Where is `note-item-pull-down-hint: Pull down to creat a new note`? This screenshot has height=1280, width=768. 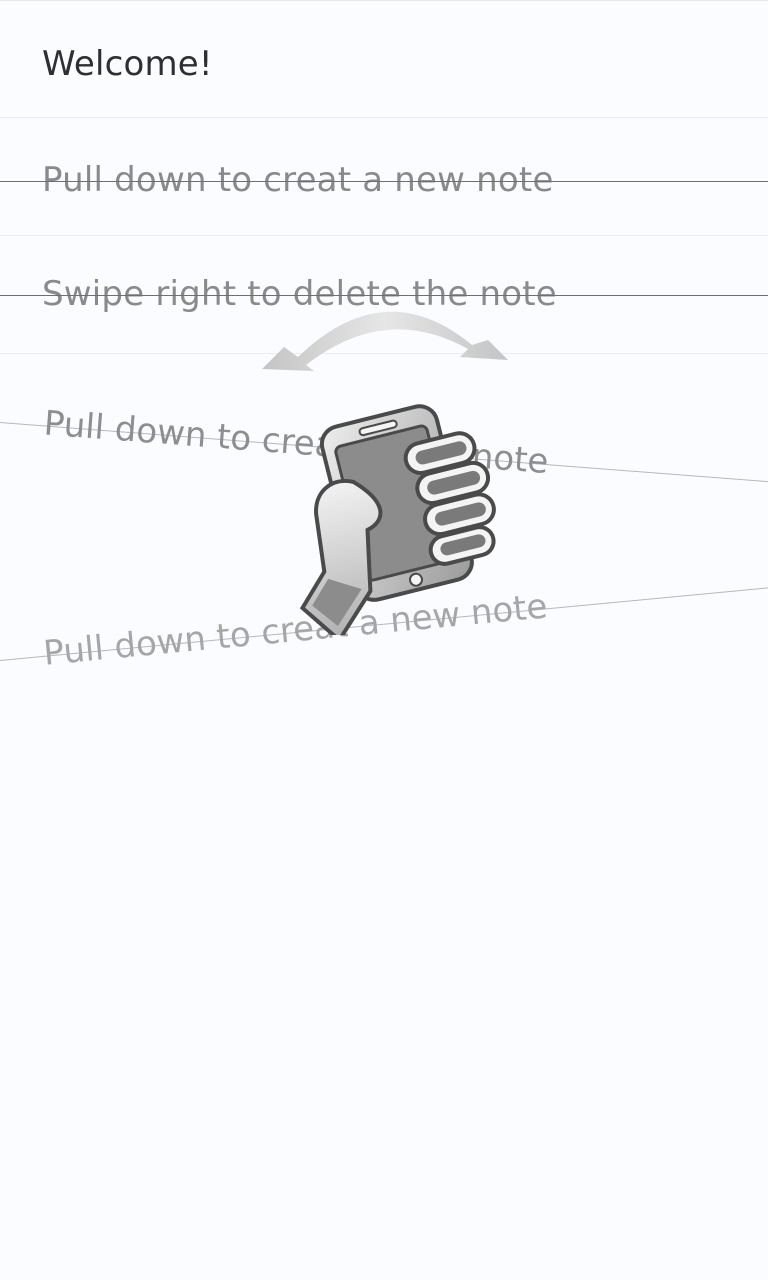 note-item-pull-down-hint: Pull down to creat a new note is located at coordinates (384, 177).